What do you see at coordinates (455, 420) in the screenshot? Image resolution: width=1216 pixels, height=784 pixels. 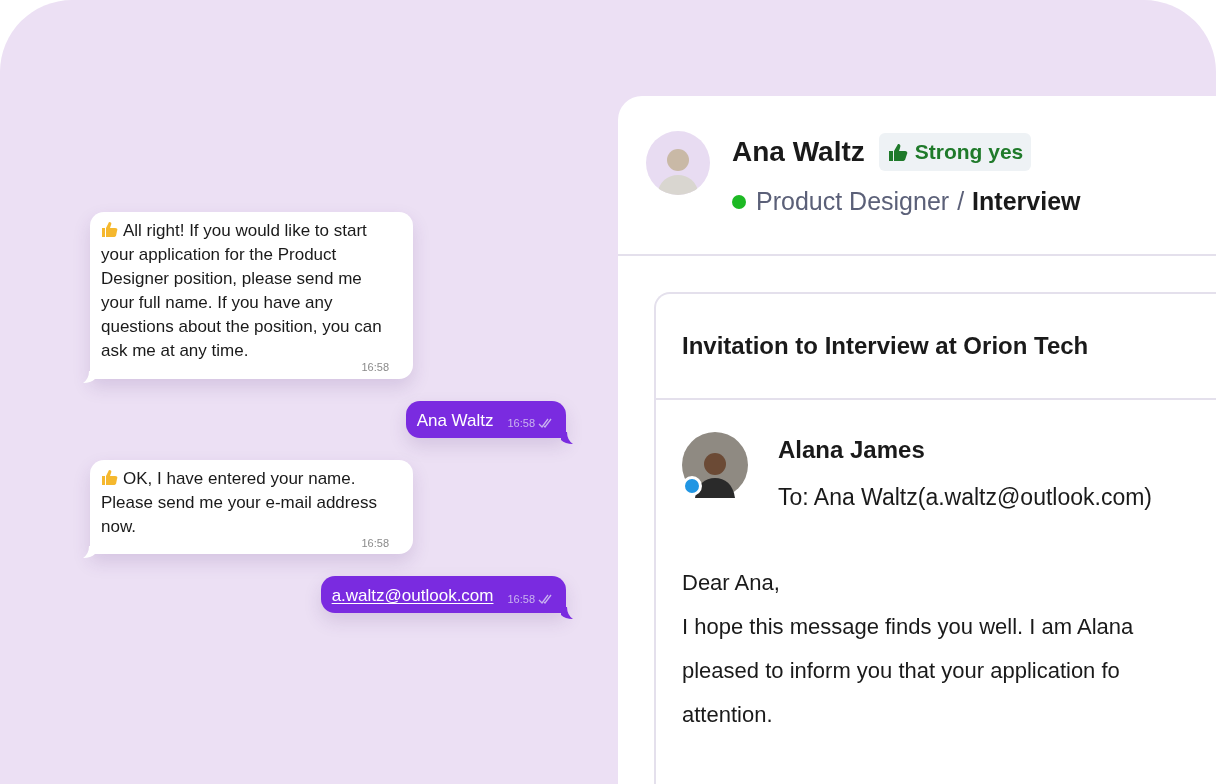 I see `message-text: Ana Waltz` at bounding box center [455, 420].